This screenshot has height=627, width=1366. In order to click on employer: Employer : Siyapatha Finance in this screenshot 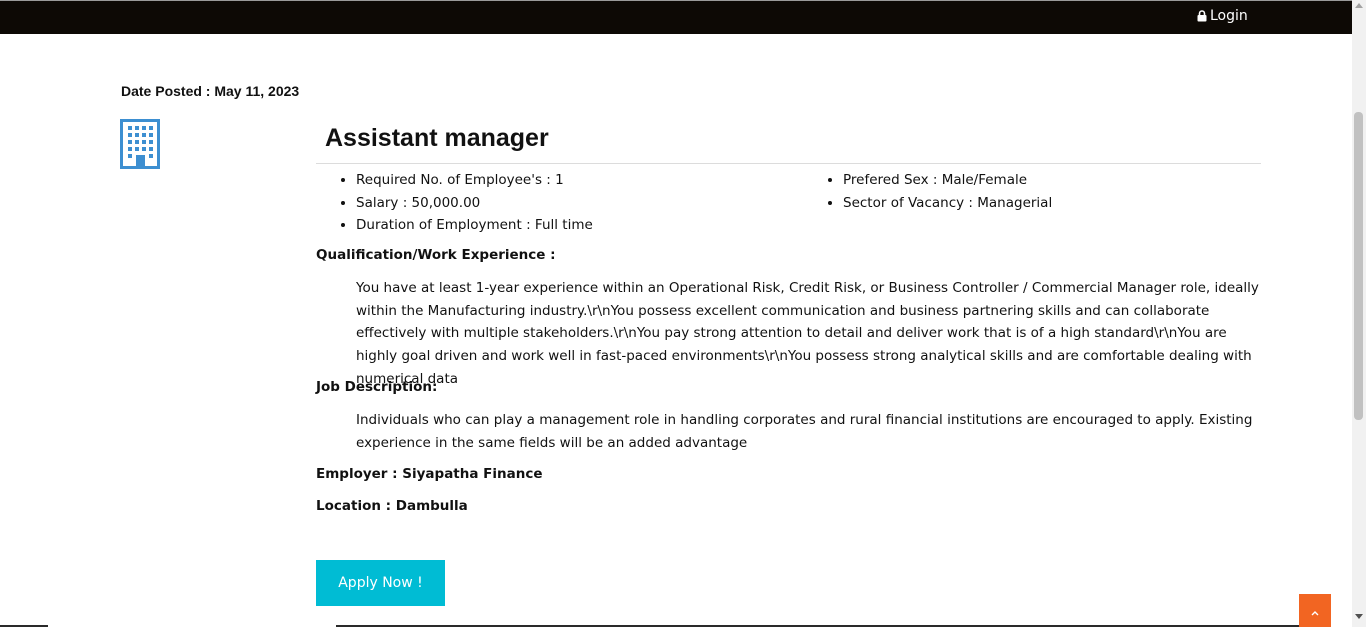, I will do `click(429, 474)`.